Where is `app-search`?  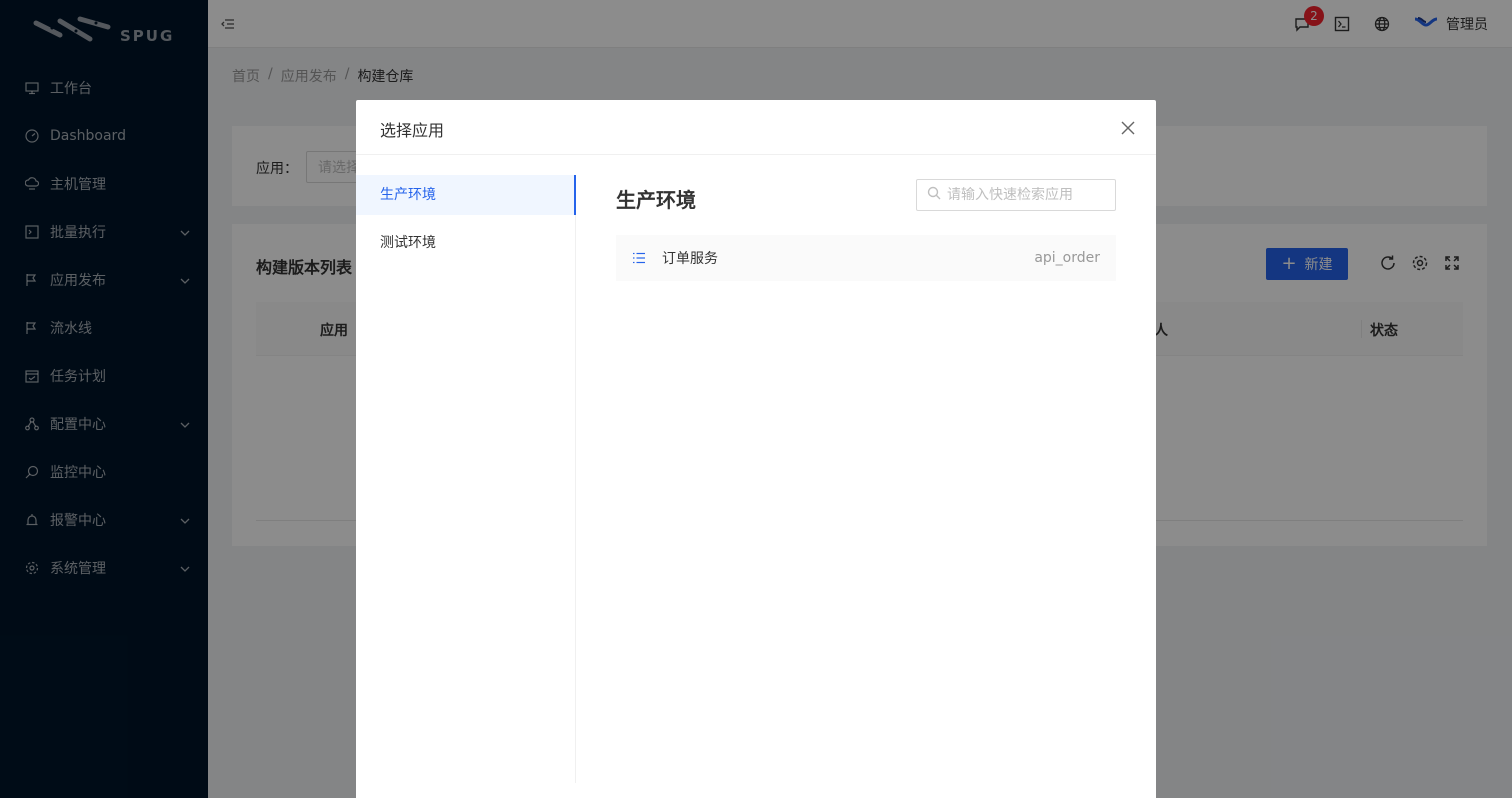
app-search is located at coordinates (1016, 195).